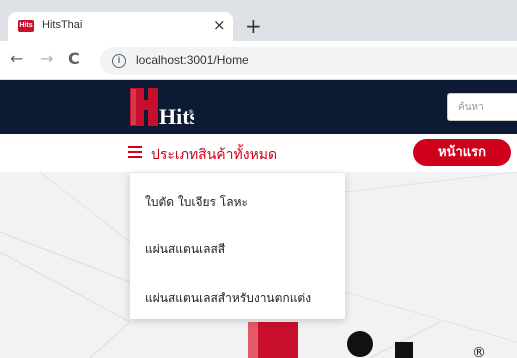 The image size is (517, 358). What do you see at coordinates (214, 155) in the screenshot?
I see `all-categories-link: ประเภทสินค้าทั้งหมด` at bounding box center [214, 155].